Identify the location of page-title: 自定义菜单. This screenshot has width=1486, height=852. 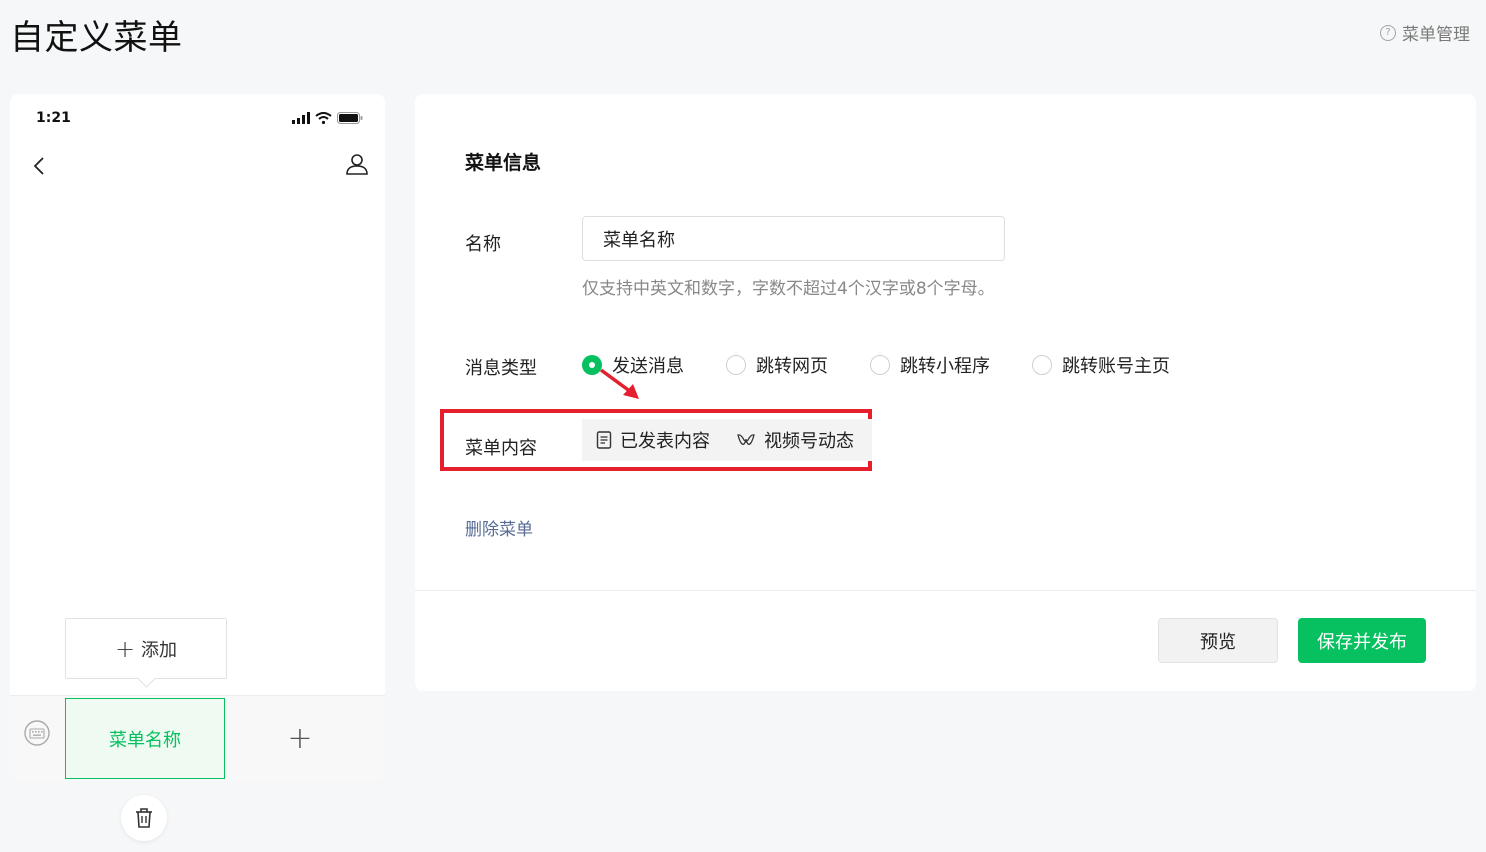
(96, 38).